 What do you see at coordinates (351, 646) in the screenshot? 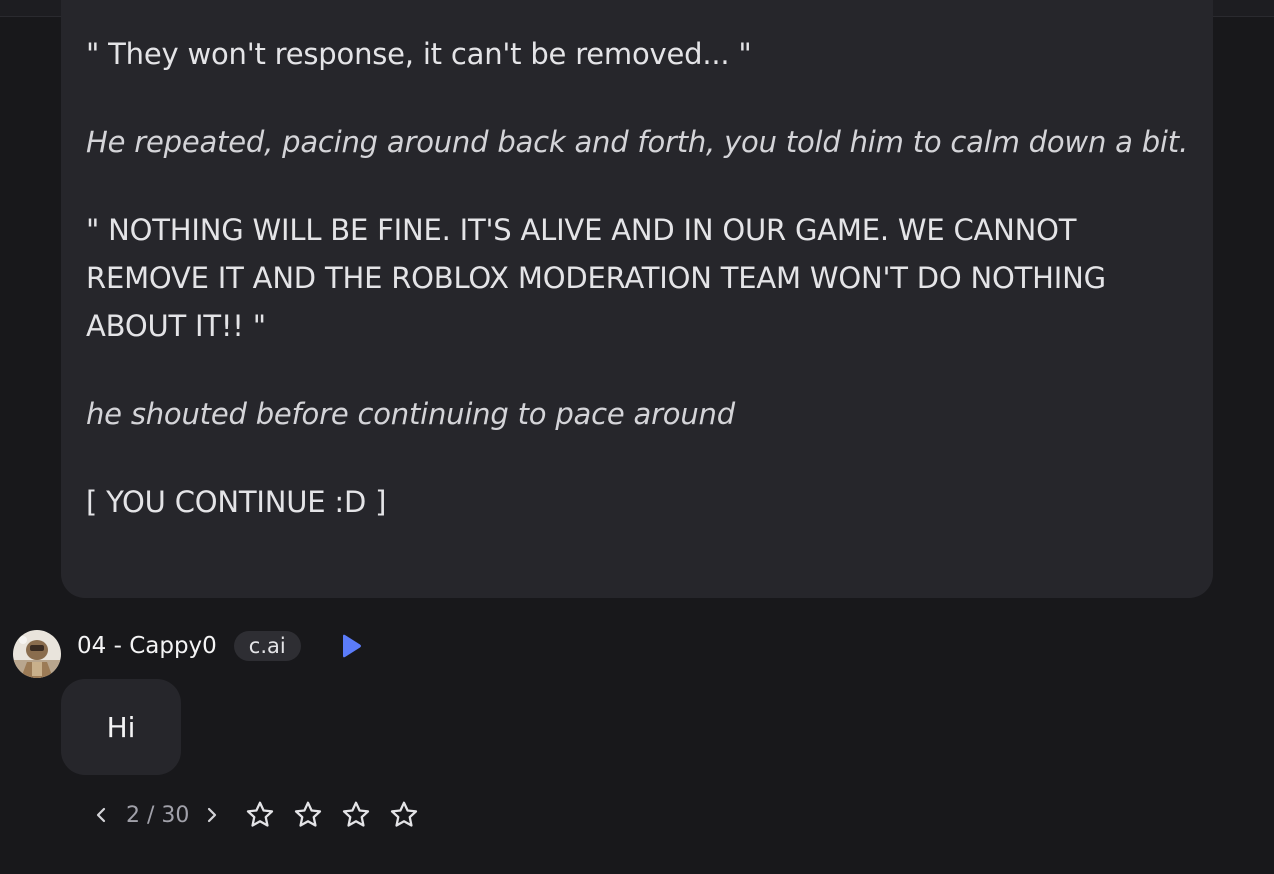
I see `play-icon` at bounding box center [351, 646].